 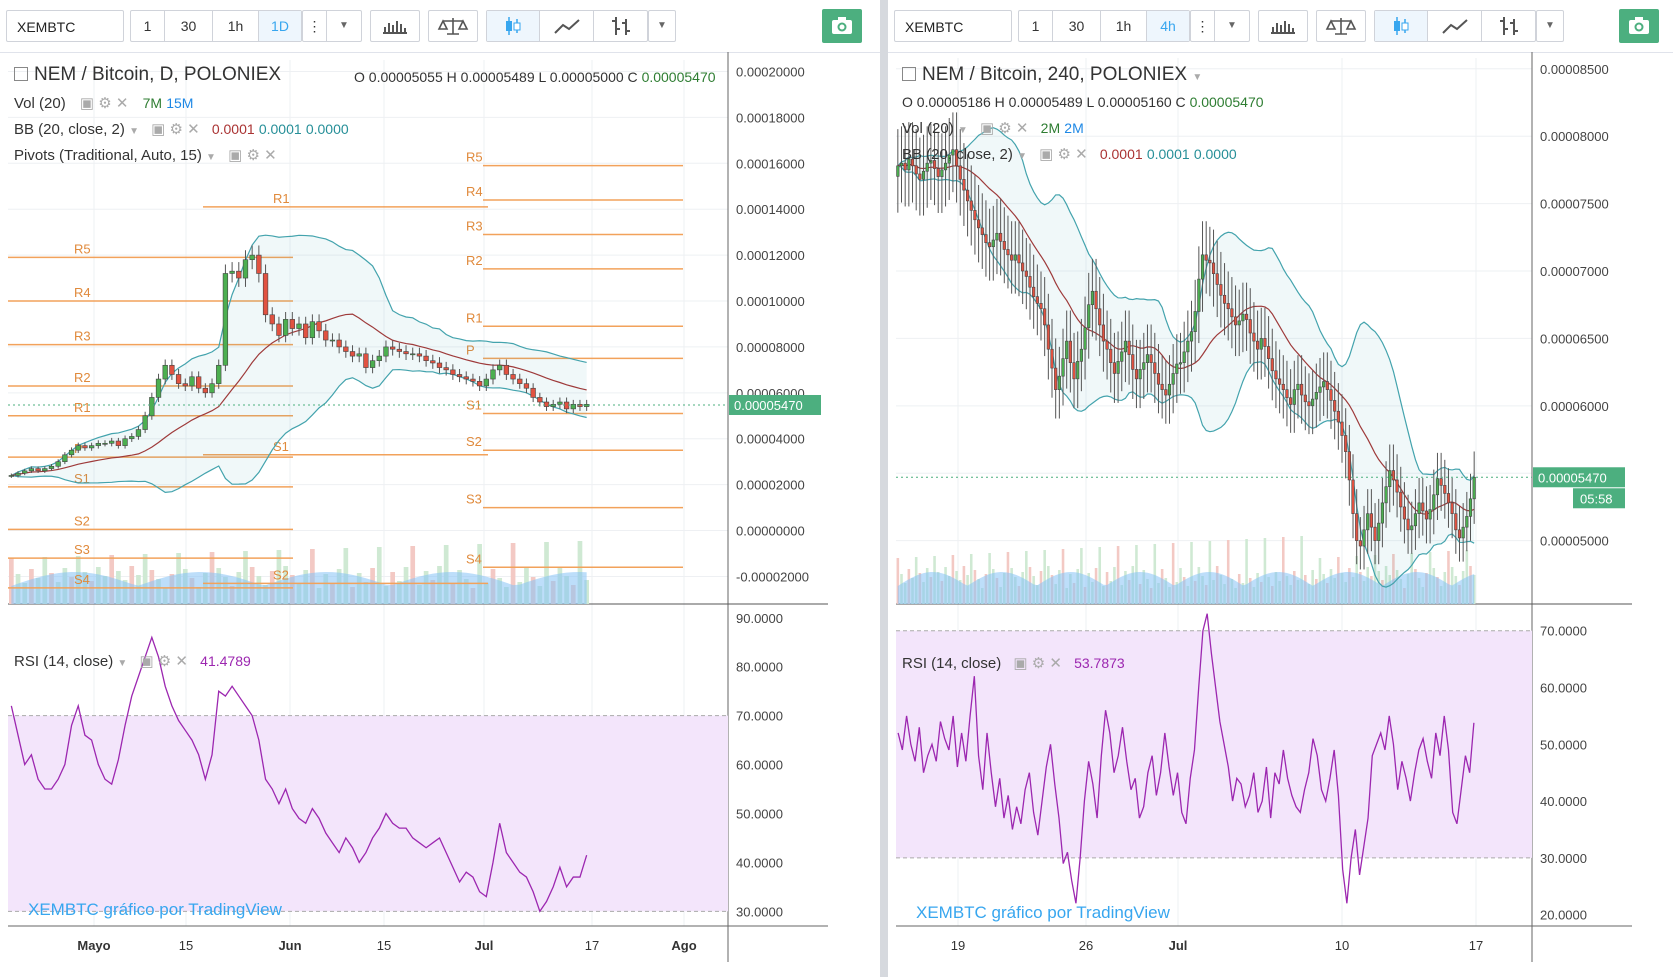 I want to click on right-interval-1h: 1h, so click(x=1124, y=26).